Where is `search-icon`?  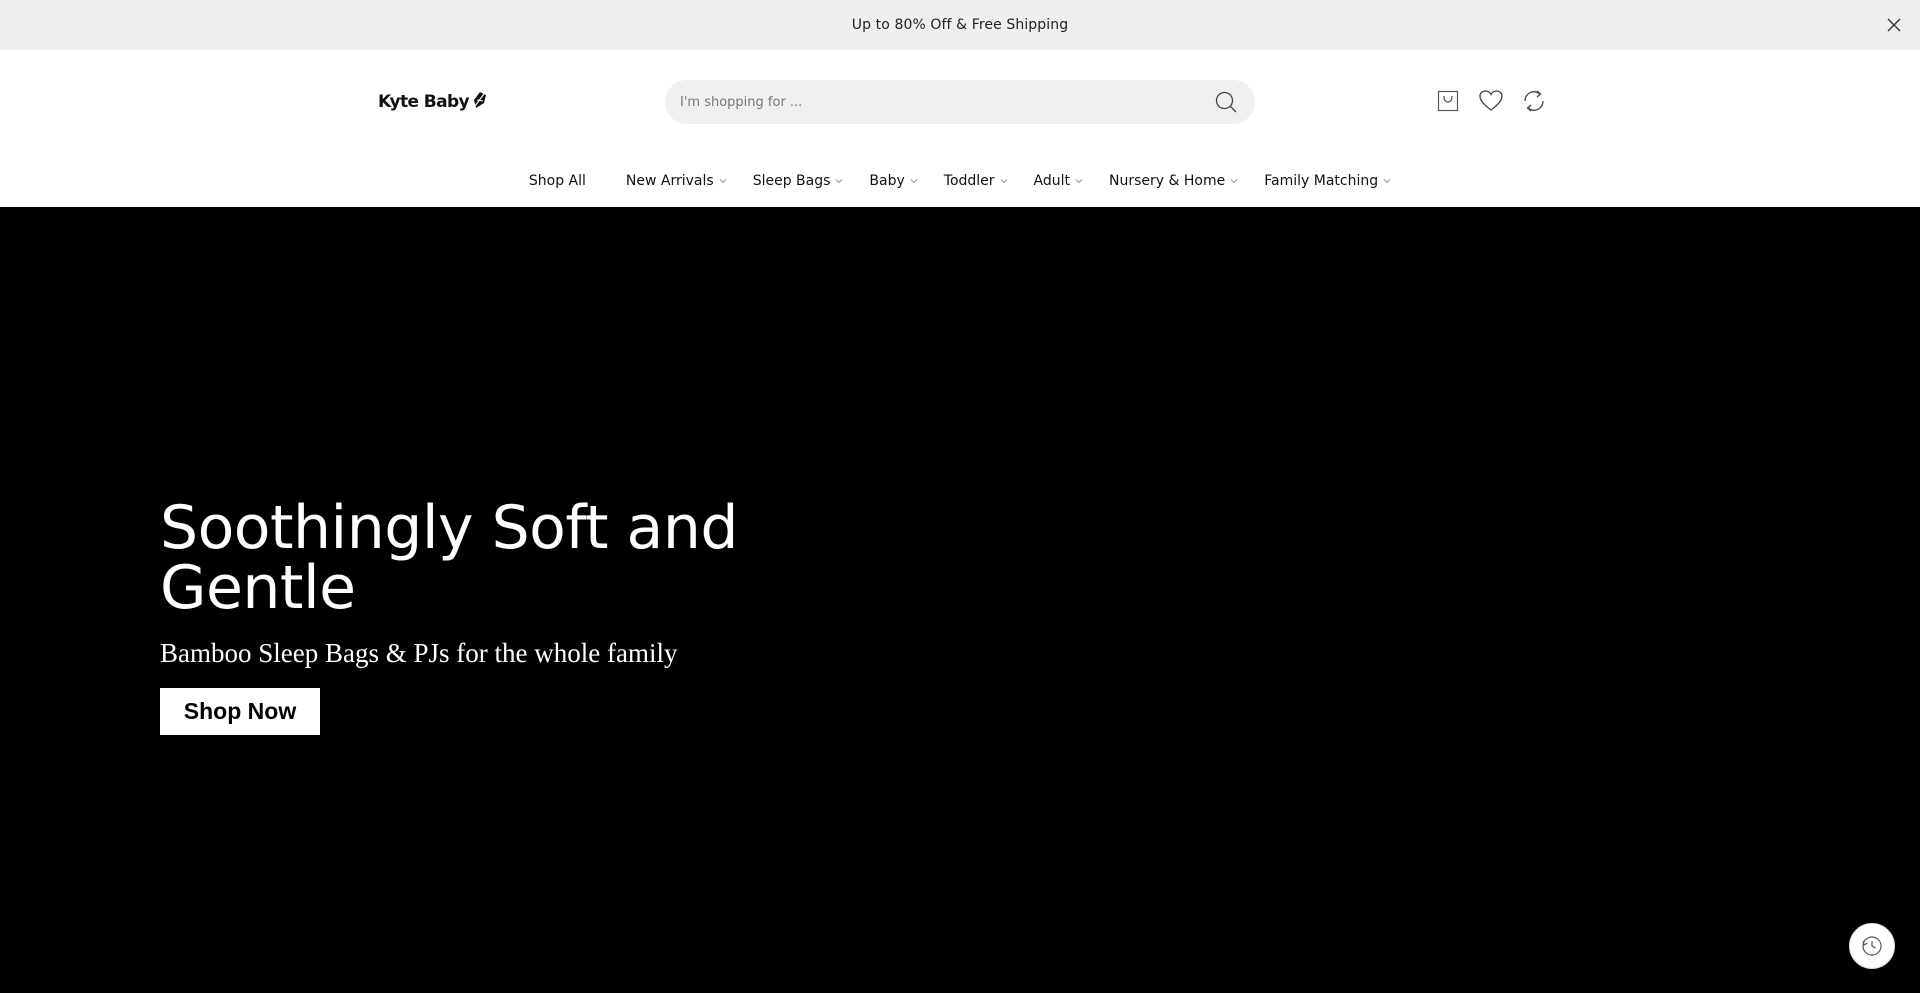
search-icon is located at coordinates (1226, 102).